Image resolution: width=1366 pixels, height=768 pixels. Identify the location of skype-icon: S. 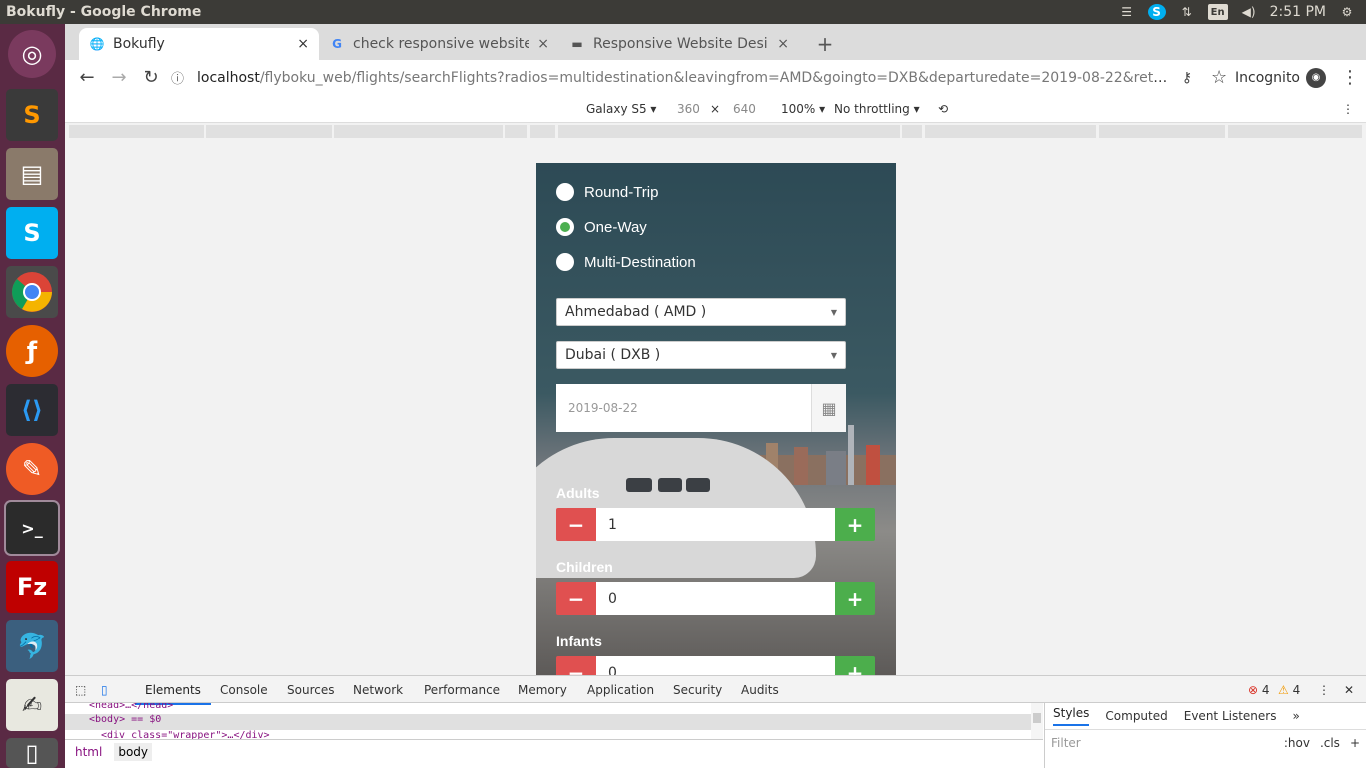
(32, 233).